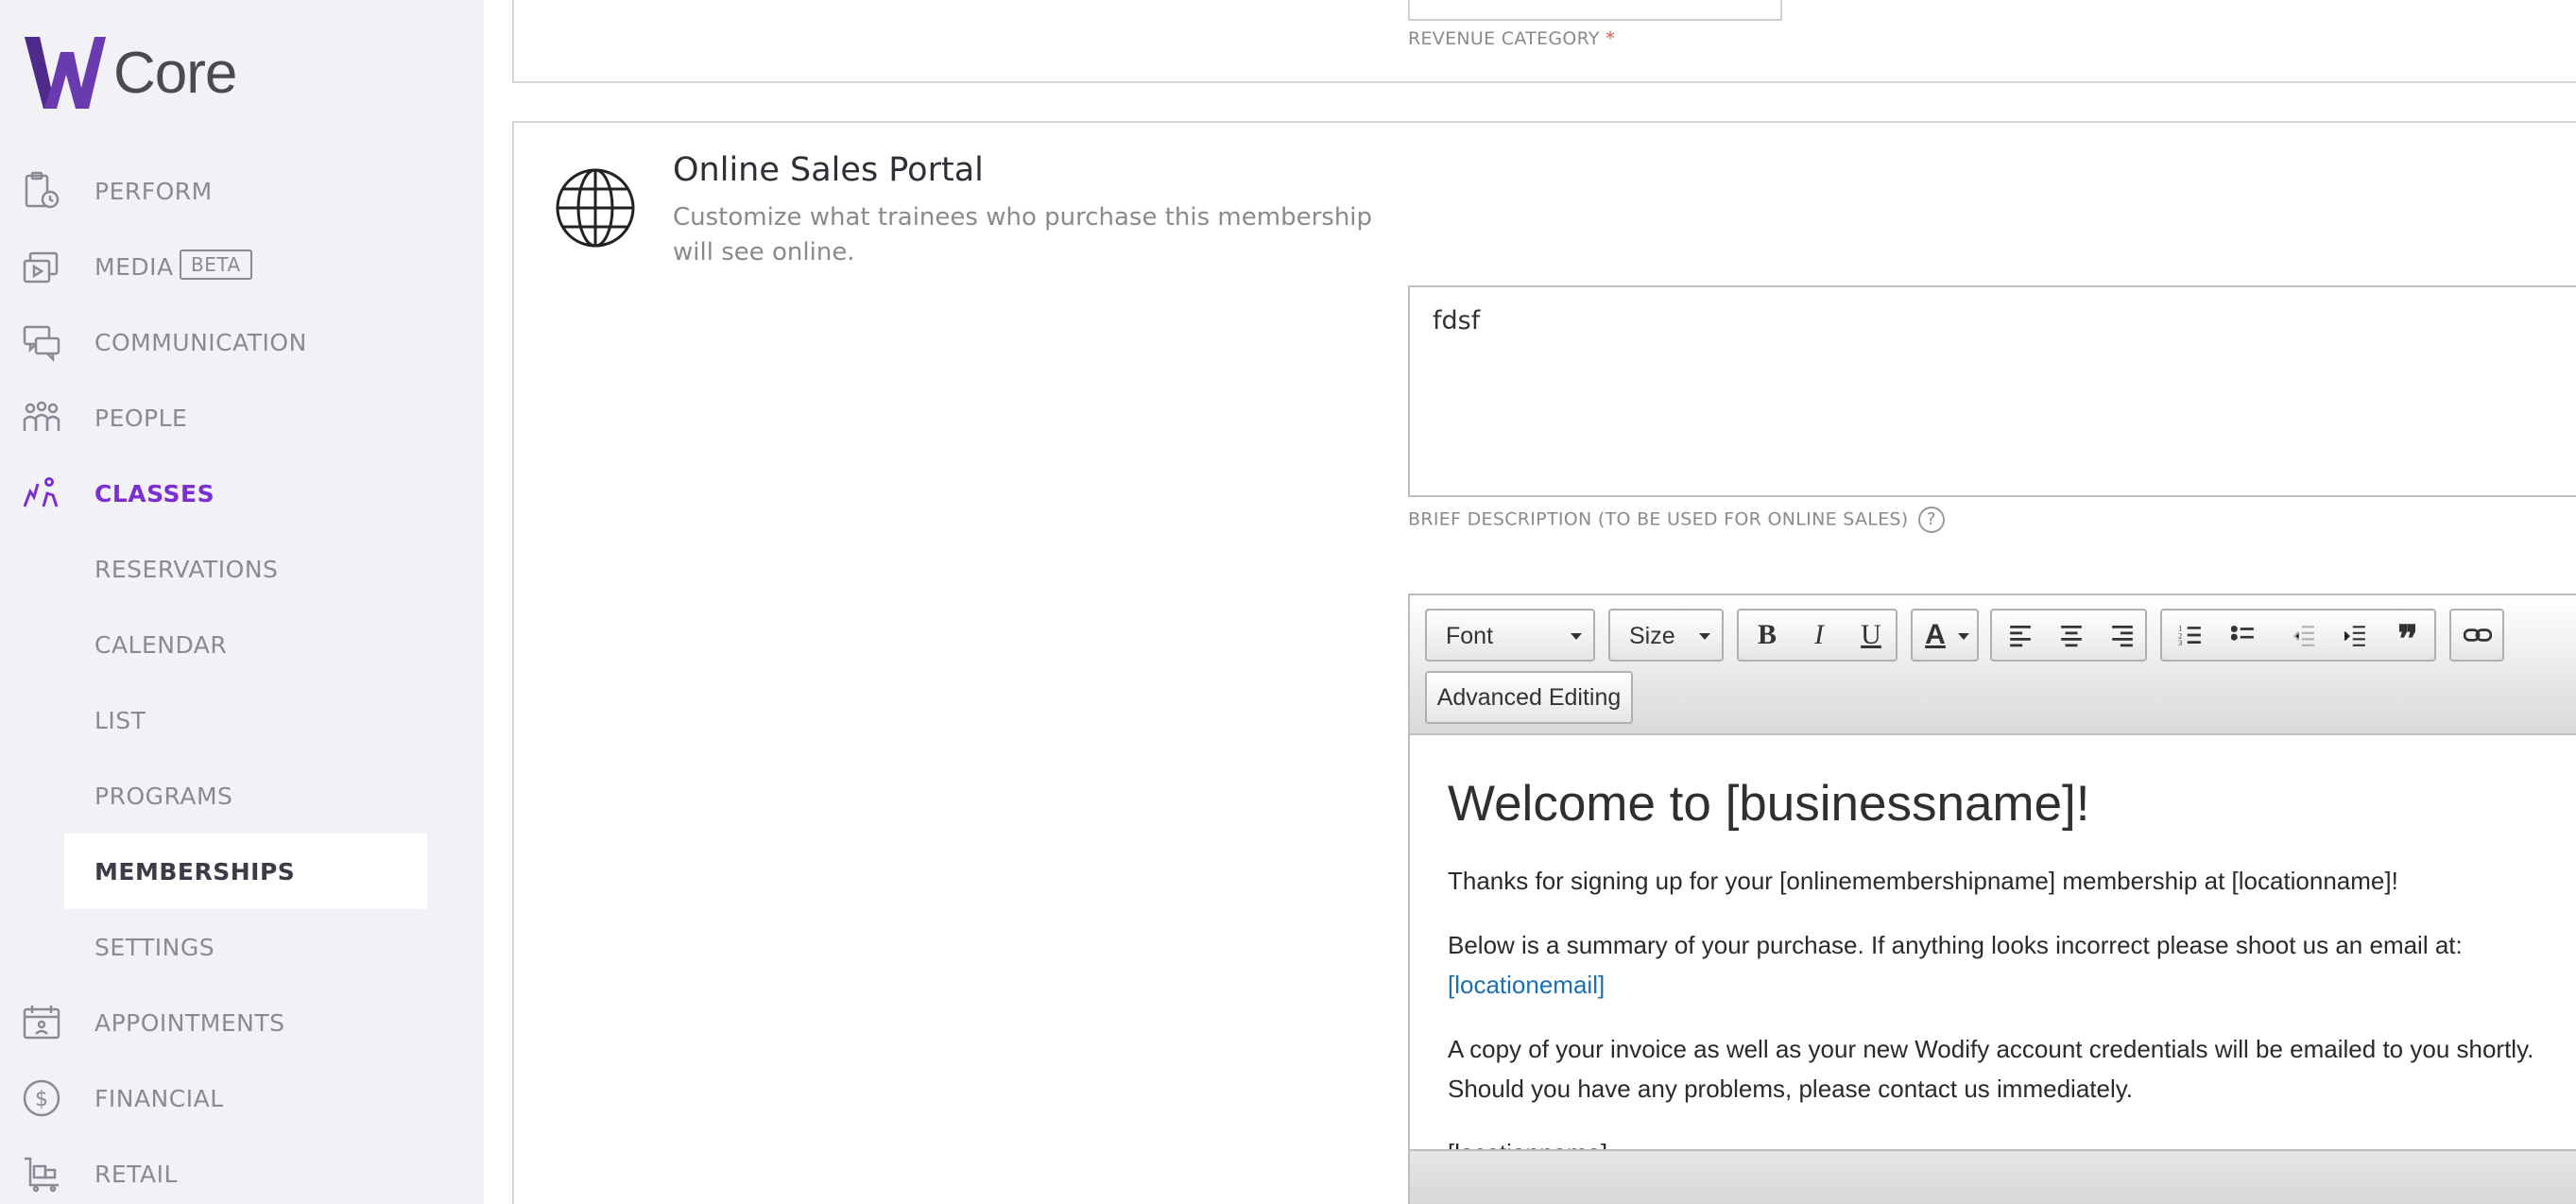 This screenshot has height=1204, width=2576. Describe the element at coordinates (1666, 635) in the screenshot. I see `size-dropdown: Size` at that location.